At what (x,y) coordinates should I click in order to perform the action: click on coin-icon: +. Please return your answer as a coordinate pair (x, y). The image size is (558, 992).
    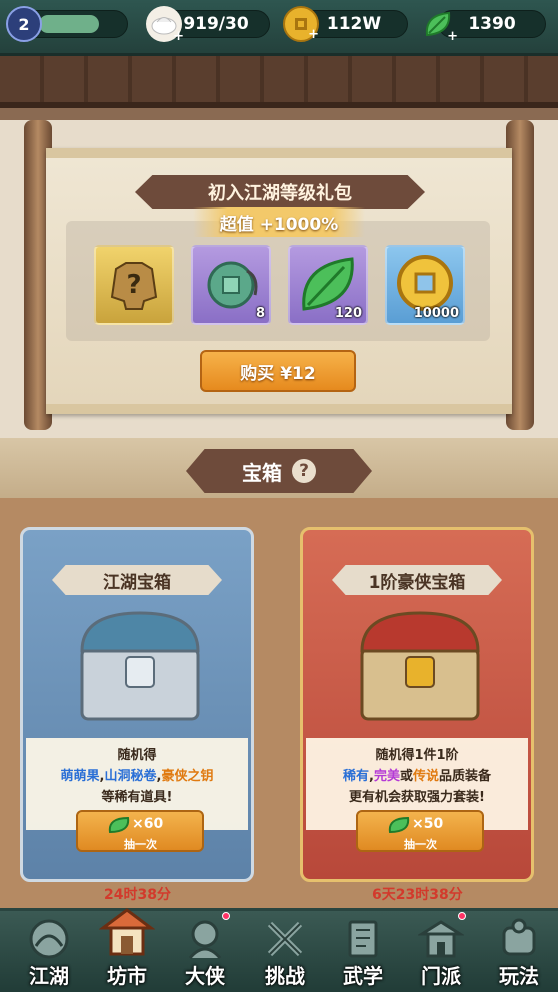
    Looking at the image, I should click on (301, 24).